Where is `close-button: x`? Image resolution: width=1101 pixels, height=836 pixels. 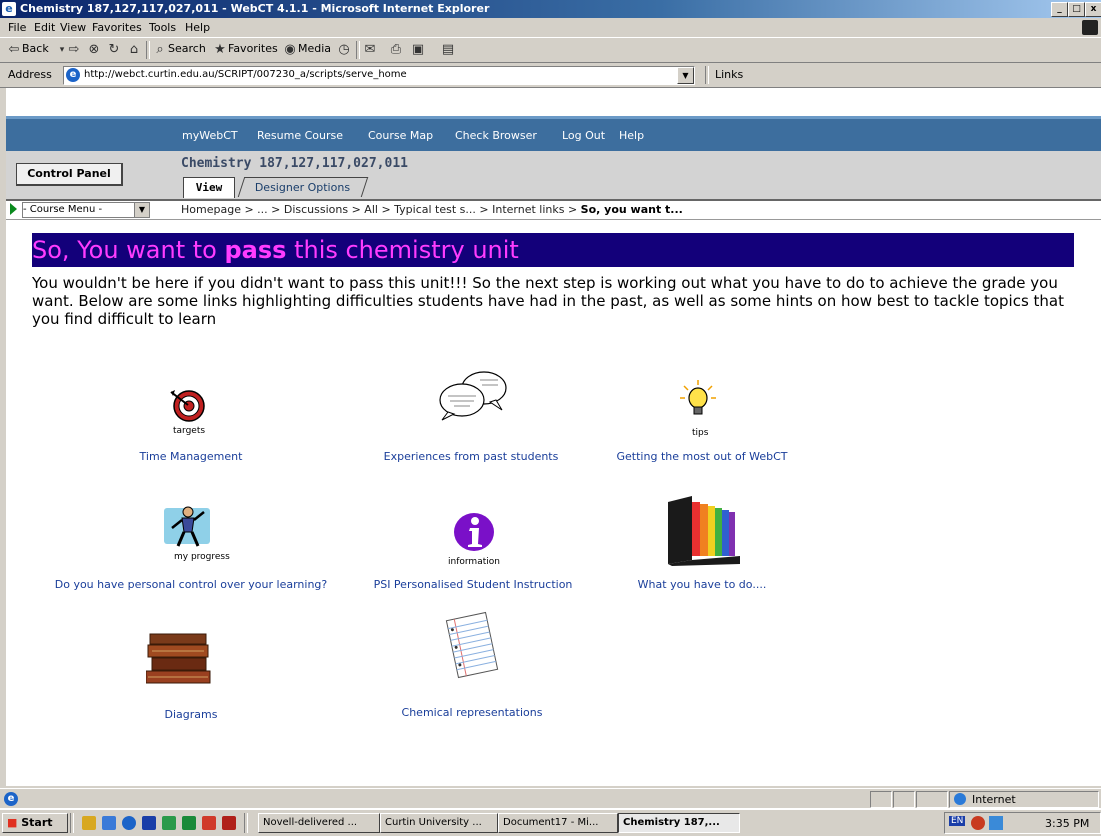 close-button: x is located at coordinates (1093, 9).